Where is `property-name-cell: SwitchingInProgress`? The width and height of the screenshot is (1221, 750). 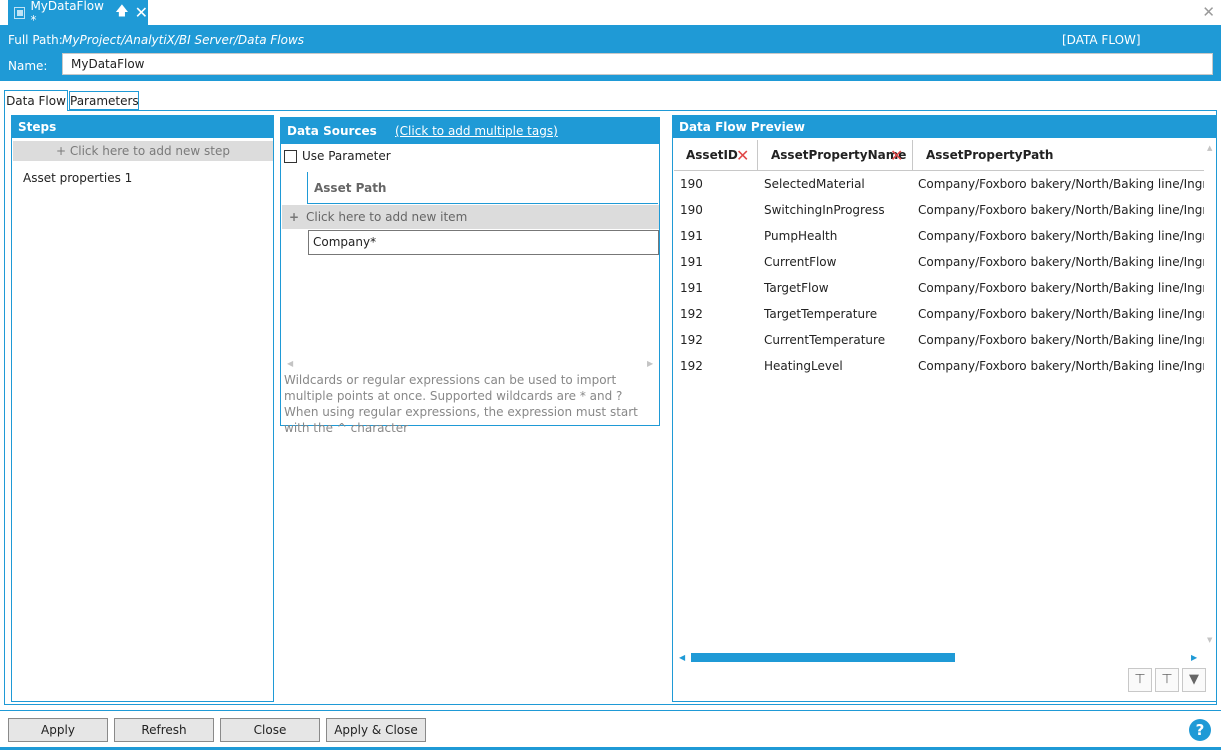
property-name-cell: SwitchingInProgress is located at coordinates (824, 210).